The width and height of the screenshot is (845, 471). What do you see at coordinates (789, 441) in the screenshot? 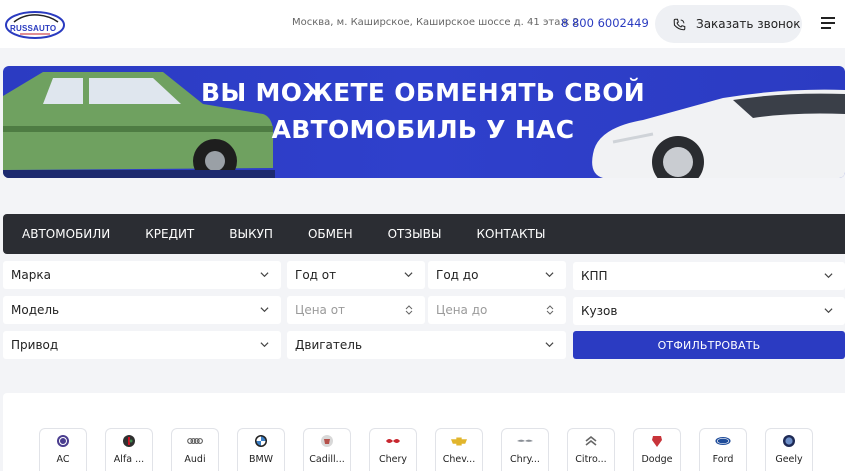
I see `geely-logo-icon` at bounding box center [789, 441].